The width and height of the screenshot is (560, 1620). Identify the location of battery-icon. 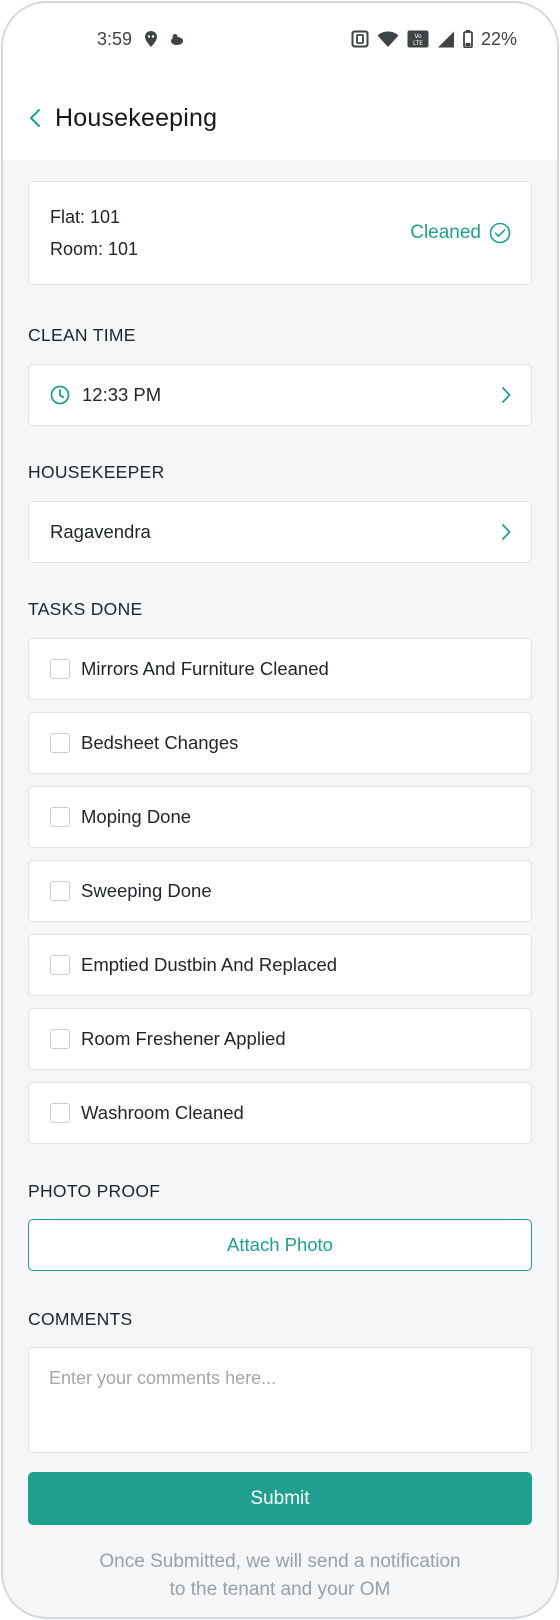
(468, 39).